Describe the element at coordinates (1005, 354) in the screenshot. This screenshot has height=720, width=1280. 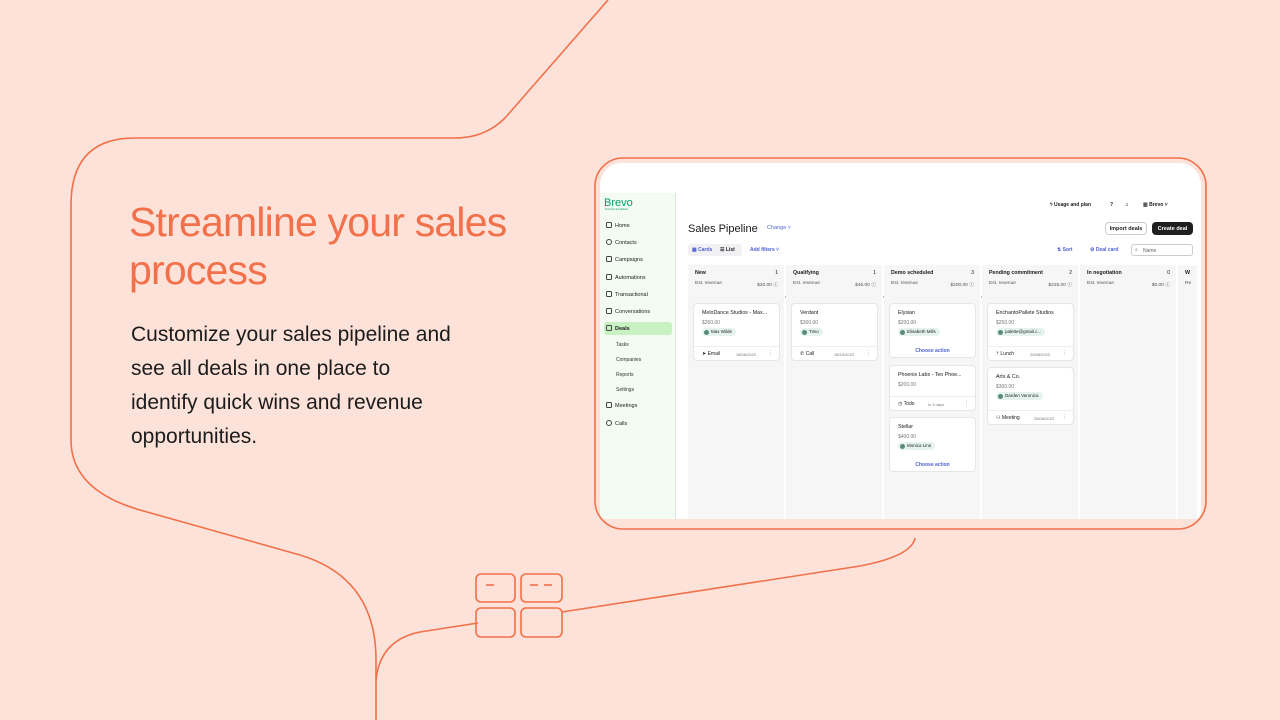
I see `task-action: ᛘ Lunch` at that location.